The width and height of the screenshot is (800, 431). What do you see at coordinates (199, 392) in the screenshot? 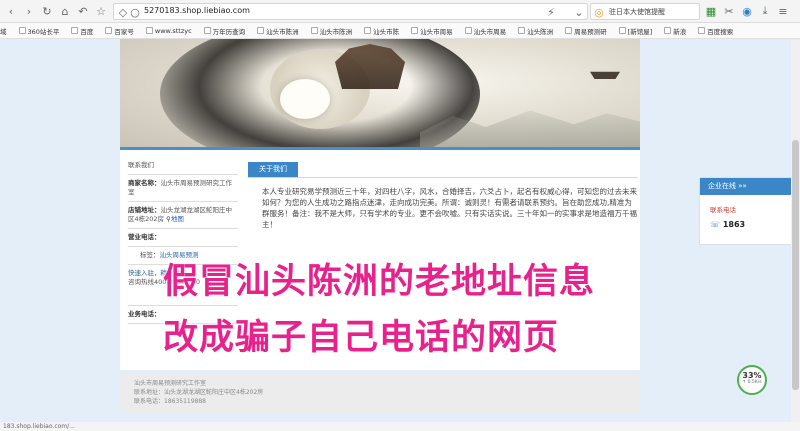
I see `footer-address: 联系地址：汕头龙湖龙湖区鮀阳庄中区4栋202房` at bounding box center [199, 392].